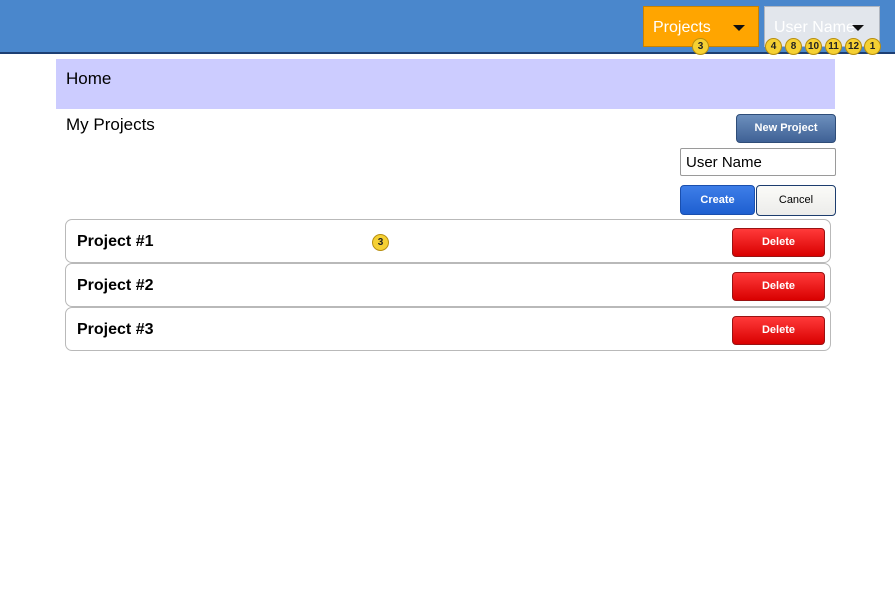 The height and width of the screenshot is (610, 895). I want to click on annotation-badge: 1, so click(872, 46).